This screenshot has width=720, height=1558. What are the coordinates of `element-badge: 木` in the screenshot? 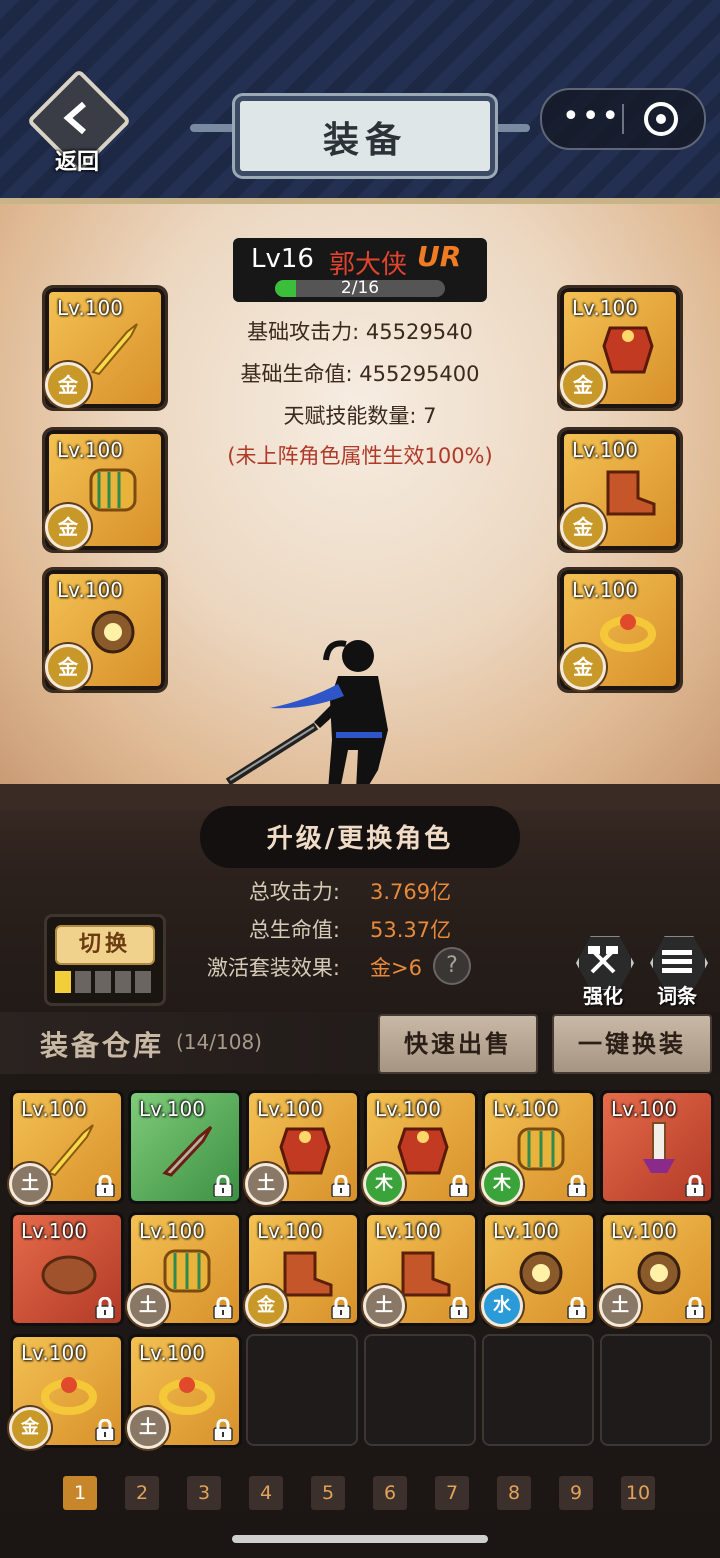 It's located at (502, 1184).